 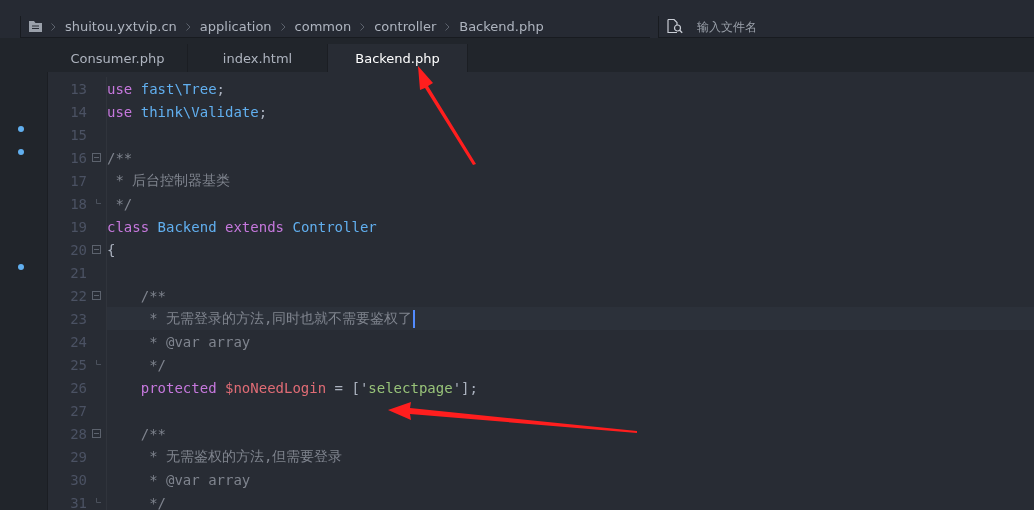 I want to click on file-search-field: 输入文件名, so click(x=847, y=26).